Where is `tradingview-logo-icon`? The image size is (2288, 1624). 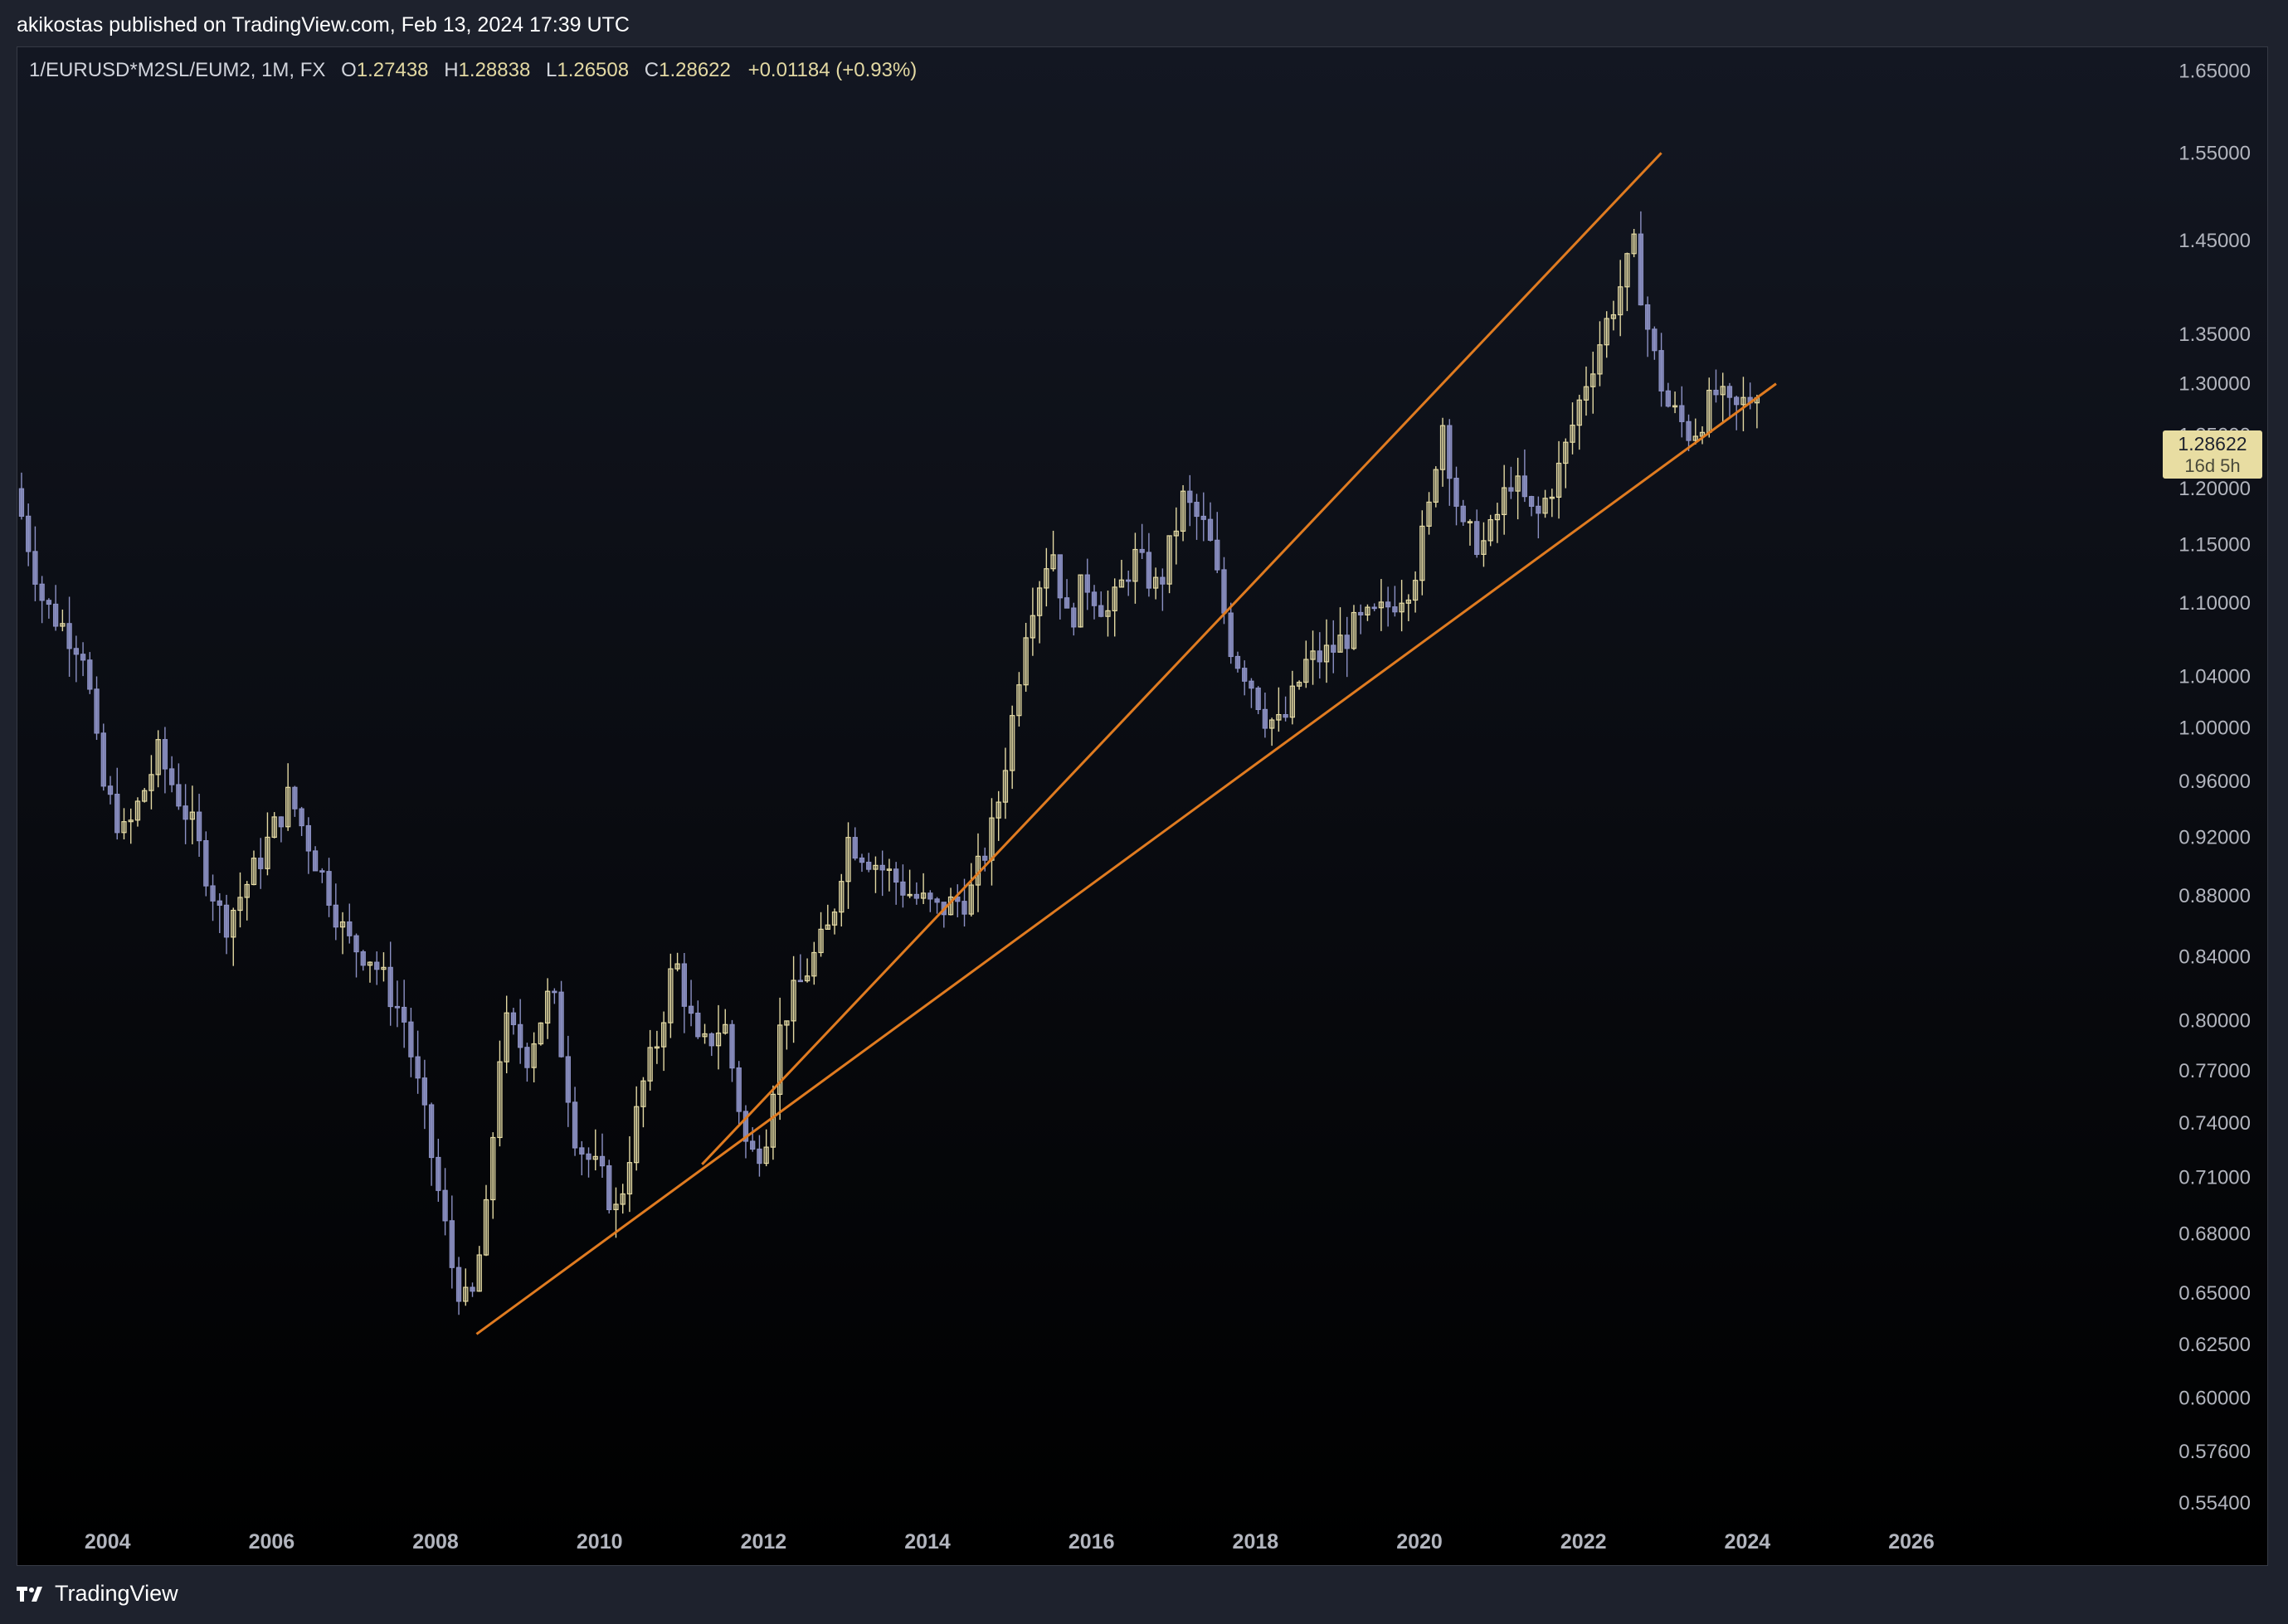 tradingview-logo-icon is located at coordinates (29, 1594).